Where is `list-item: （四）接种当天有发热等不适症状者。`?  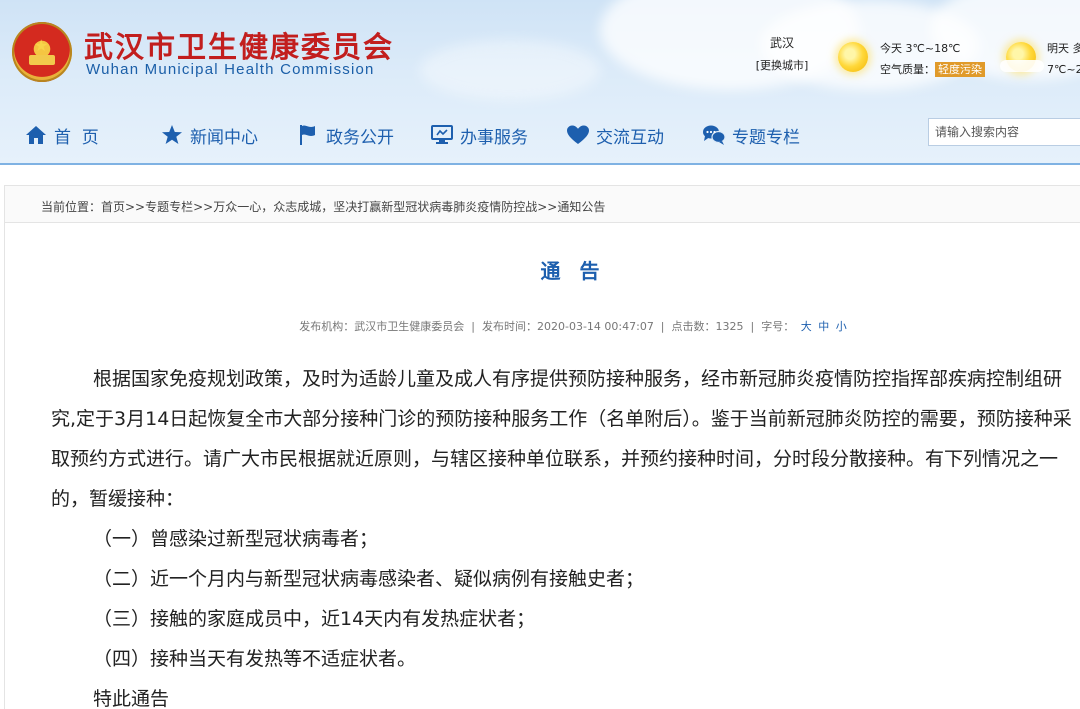
list-item: （四）接种当天有发热等不适症状者。 is located at coordinates (255, 659).